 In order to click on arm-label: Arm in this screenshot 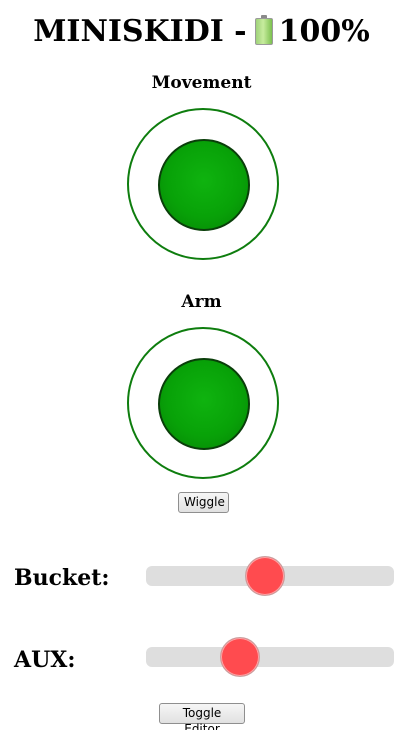, I will do `click(201, 302)`.